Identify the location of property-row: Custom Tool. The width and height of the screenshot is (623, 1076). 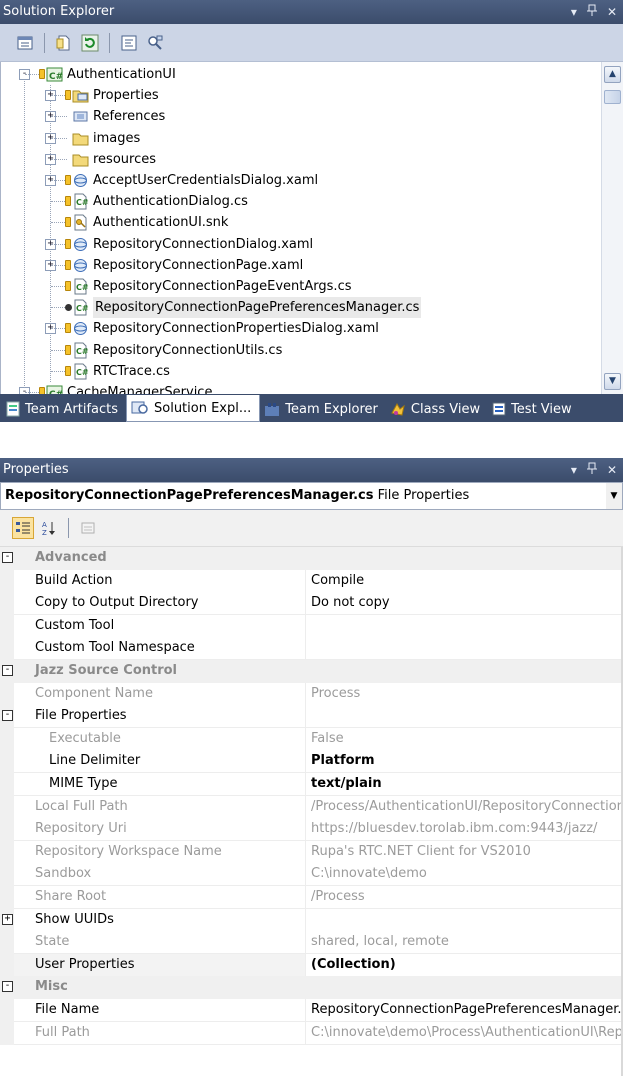
(311, 626).